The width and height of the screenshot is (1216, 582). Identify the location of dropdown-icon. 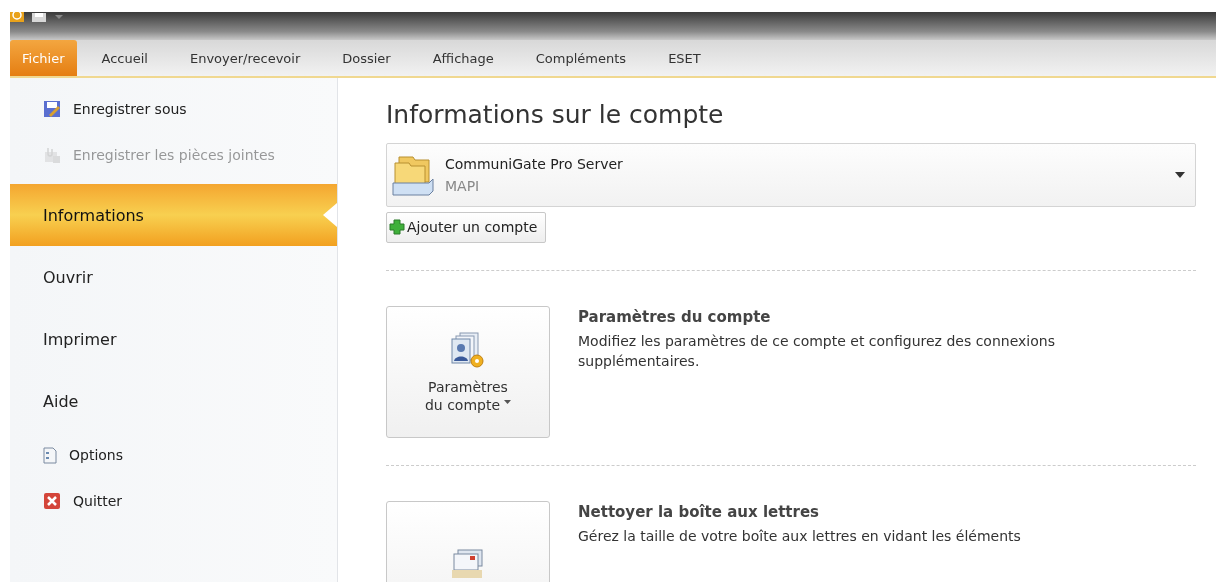
(59, 17).